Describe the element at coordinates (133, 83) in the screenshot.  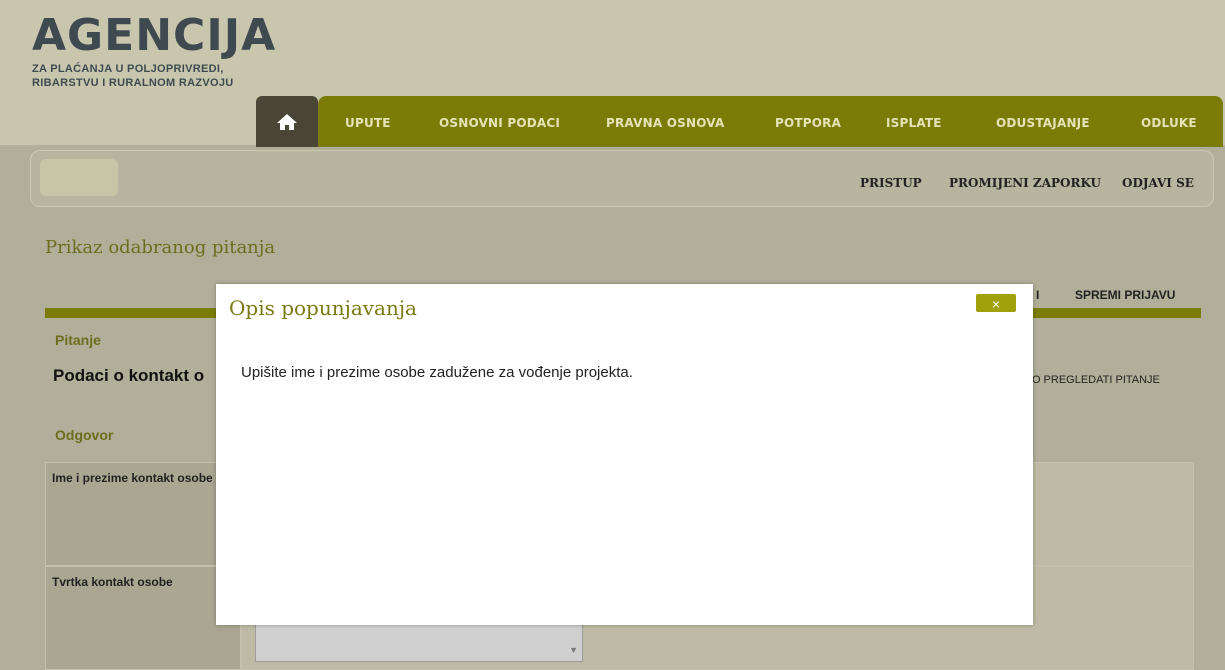
I see `logo-subtitle-line2: RIBARSTVU I RURALNOM RAZVOJU` at that location.